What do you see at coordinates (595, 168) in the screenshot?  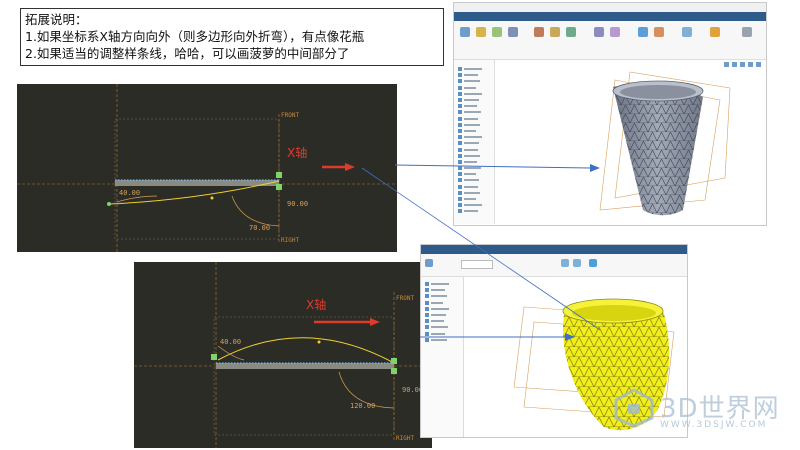 I see `connector-top-arrow-icon` at bounding box center [595, 168].